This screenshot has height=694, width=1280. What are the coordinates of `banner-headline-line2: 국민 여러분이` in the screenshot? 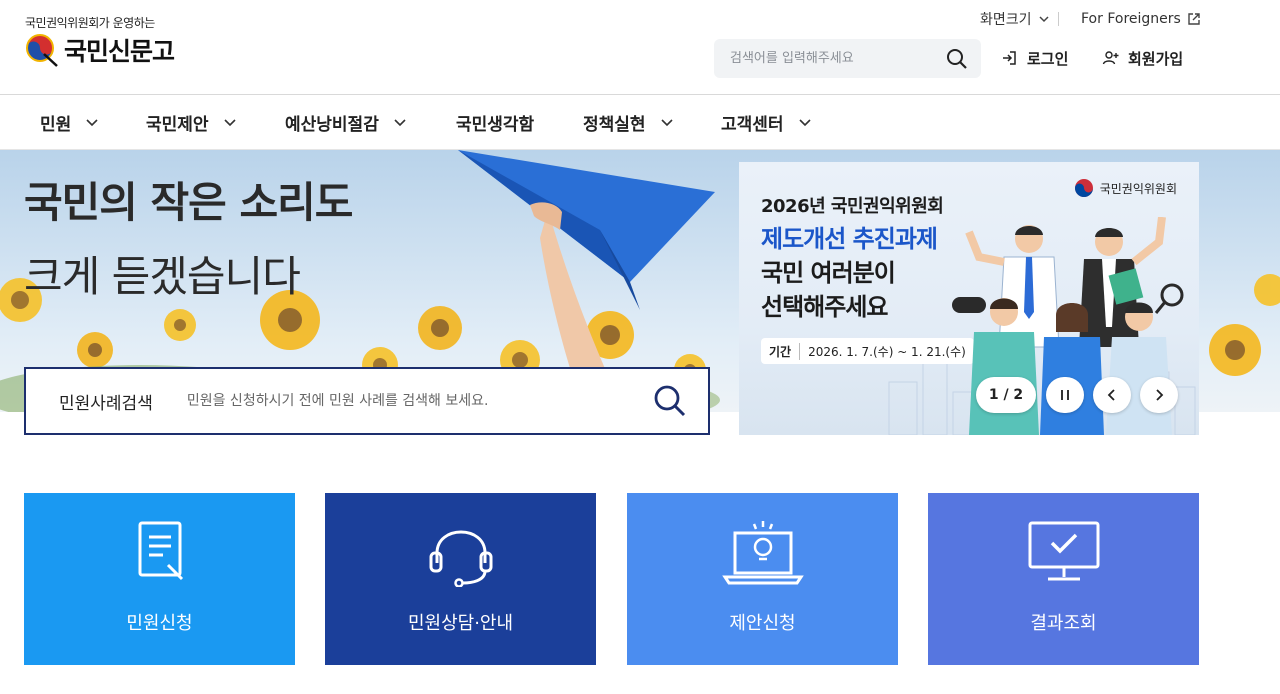 It's located at (828, 273).